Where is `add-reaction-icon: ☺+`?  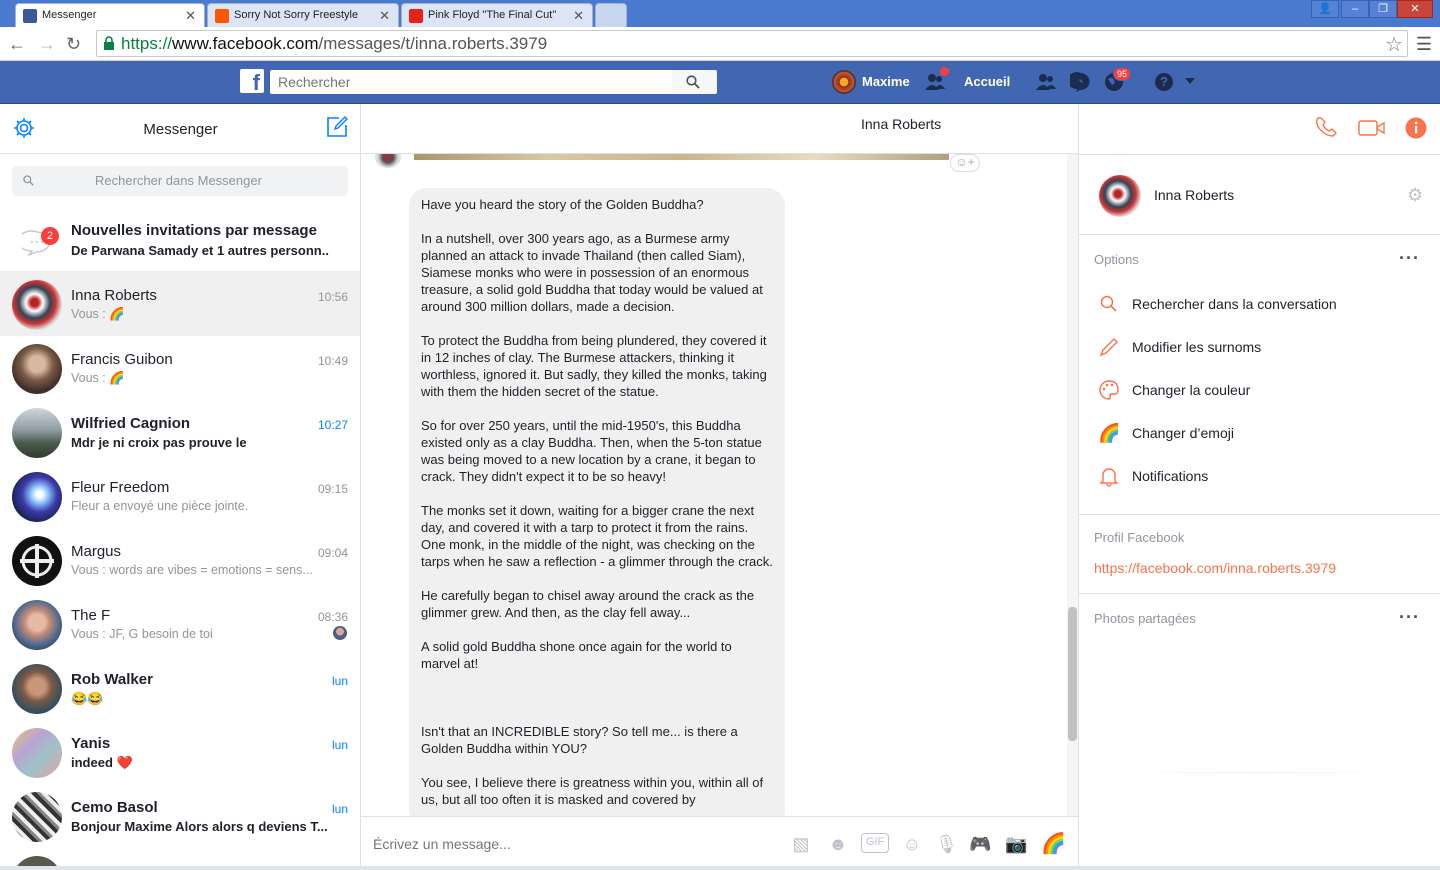 add-reaction-icon: ☺+ is located at coordinates (965, 163).